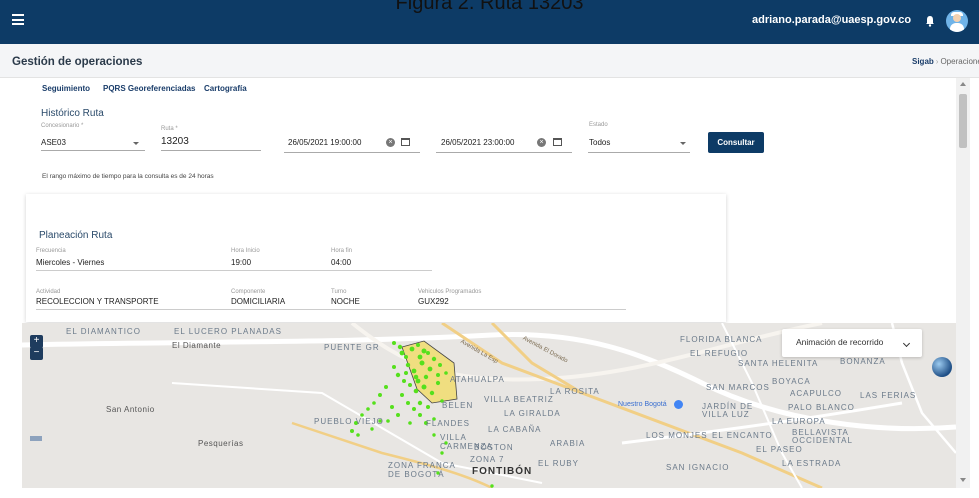 This screenshot has height=498, width=979. What do you see at coordinates (487, 459) in the screenshot?
I see `map-label: ZONA 7` at bounding box center [487, 459].